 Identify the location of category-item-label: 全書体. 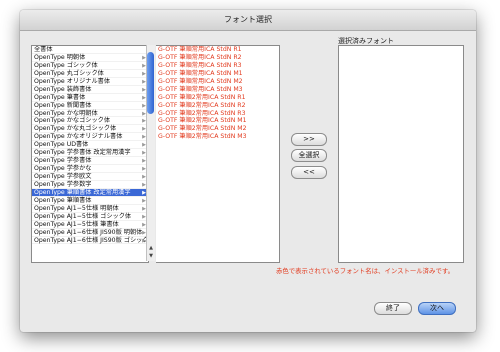
(43, 49).